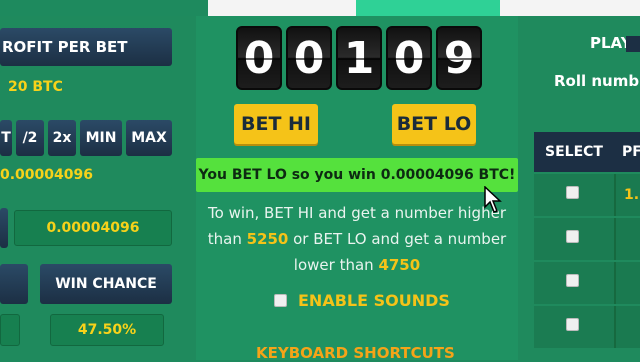 This screenshot has width=640, height=362. I want to click on second-column-header: PF, so click(627, 152).